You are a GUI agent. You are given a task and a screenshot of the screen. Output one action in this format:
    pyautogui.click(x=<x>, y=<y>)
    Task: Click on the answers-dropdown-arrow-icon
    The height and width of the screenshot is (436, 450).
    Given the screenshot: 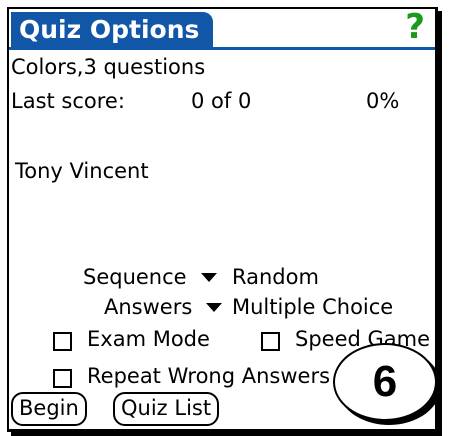 What is the action you would take?
    pyautogui.click(x=214, y=307)
    